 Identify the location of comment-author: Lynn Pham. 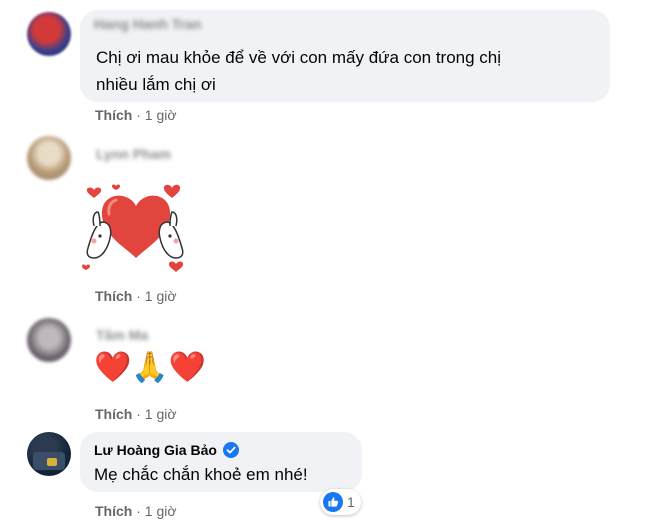
(133, 154).